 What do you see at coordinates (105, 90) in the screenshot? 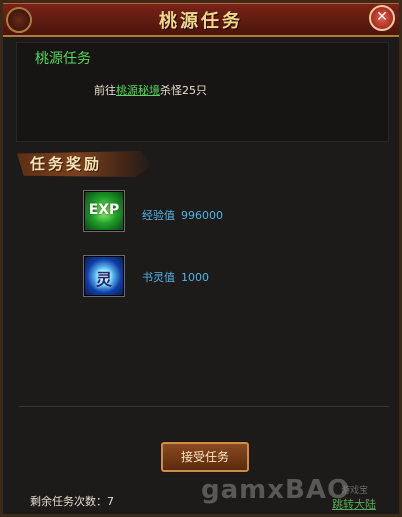
I see `task-desc-prefix: 前往` at bounding box center [105, 90].